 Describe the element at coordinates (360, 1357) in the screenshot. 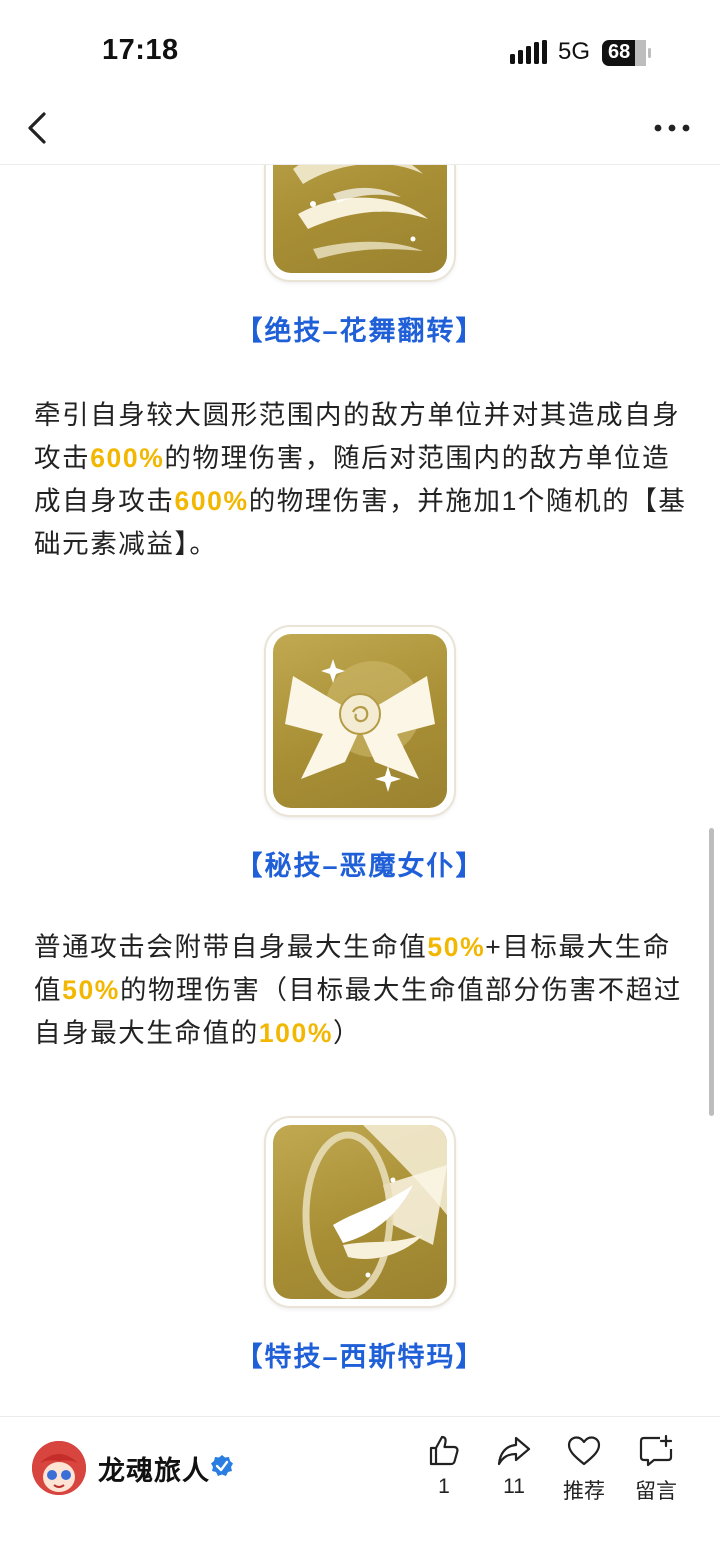

I see `skill-title: 【特技–西斯特玛】` at that location.